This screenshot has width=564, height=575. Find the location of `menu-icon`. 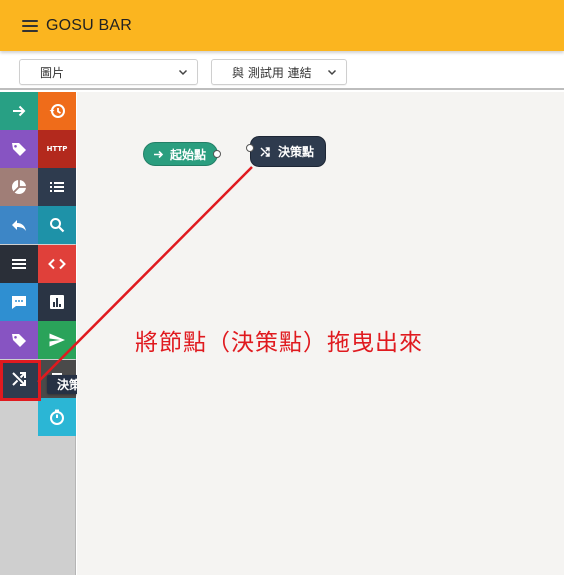

menu-icon is located at coordinates (19, 264).